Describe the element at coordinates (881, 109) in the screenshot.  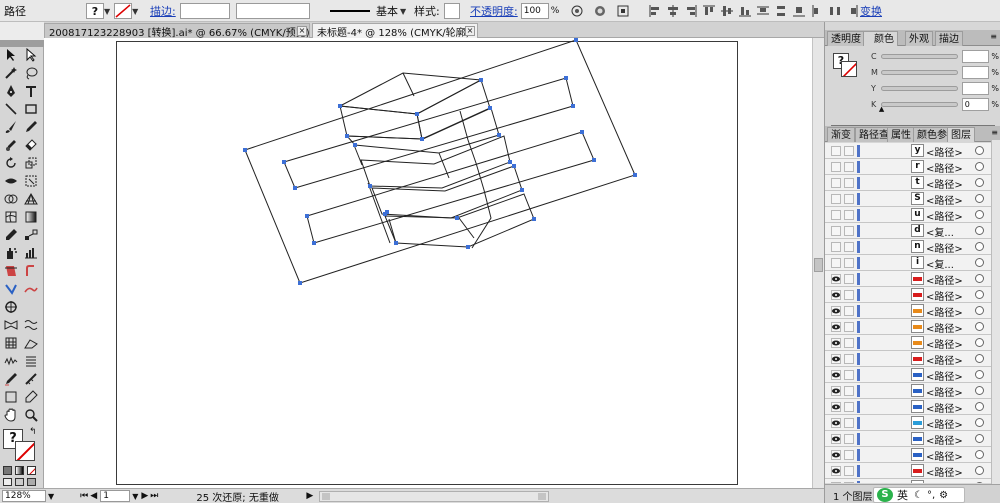
I see `black-slider-handle-icon: ▲` at that location.